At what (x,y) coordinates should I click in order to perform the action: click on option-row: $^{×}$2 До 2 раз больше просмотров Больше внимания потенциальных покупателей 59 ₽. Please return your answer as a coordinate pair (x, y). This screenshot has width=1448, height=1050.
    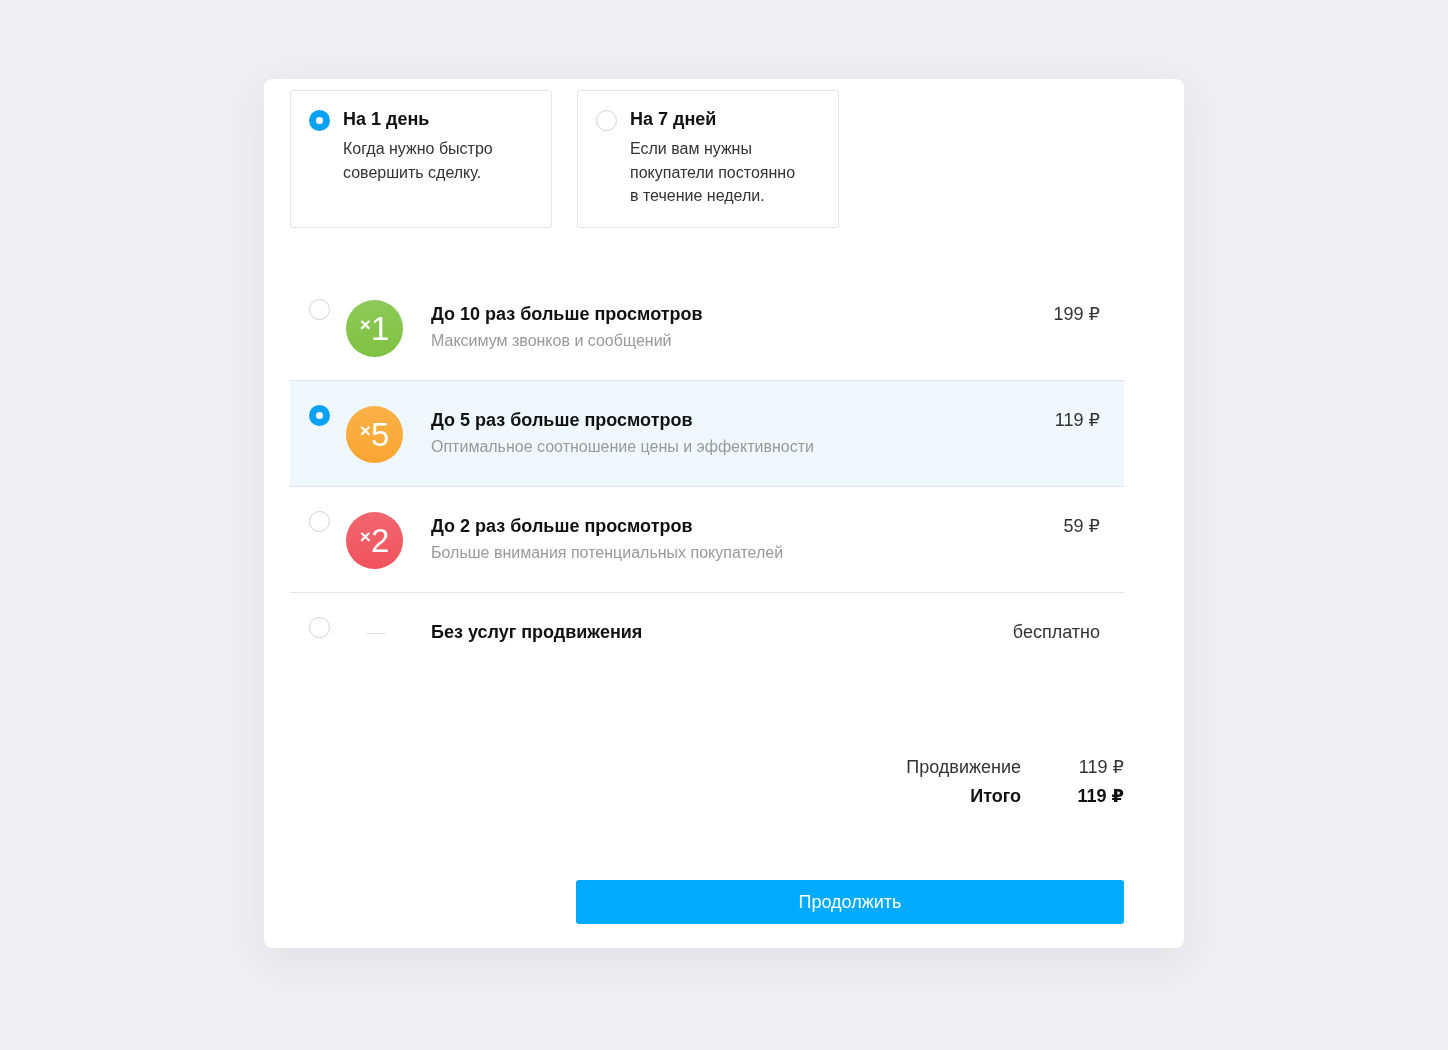
    Looking at the image, I should click on (707, 540).